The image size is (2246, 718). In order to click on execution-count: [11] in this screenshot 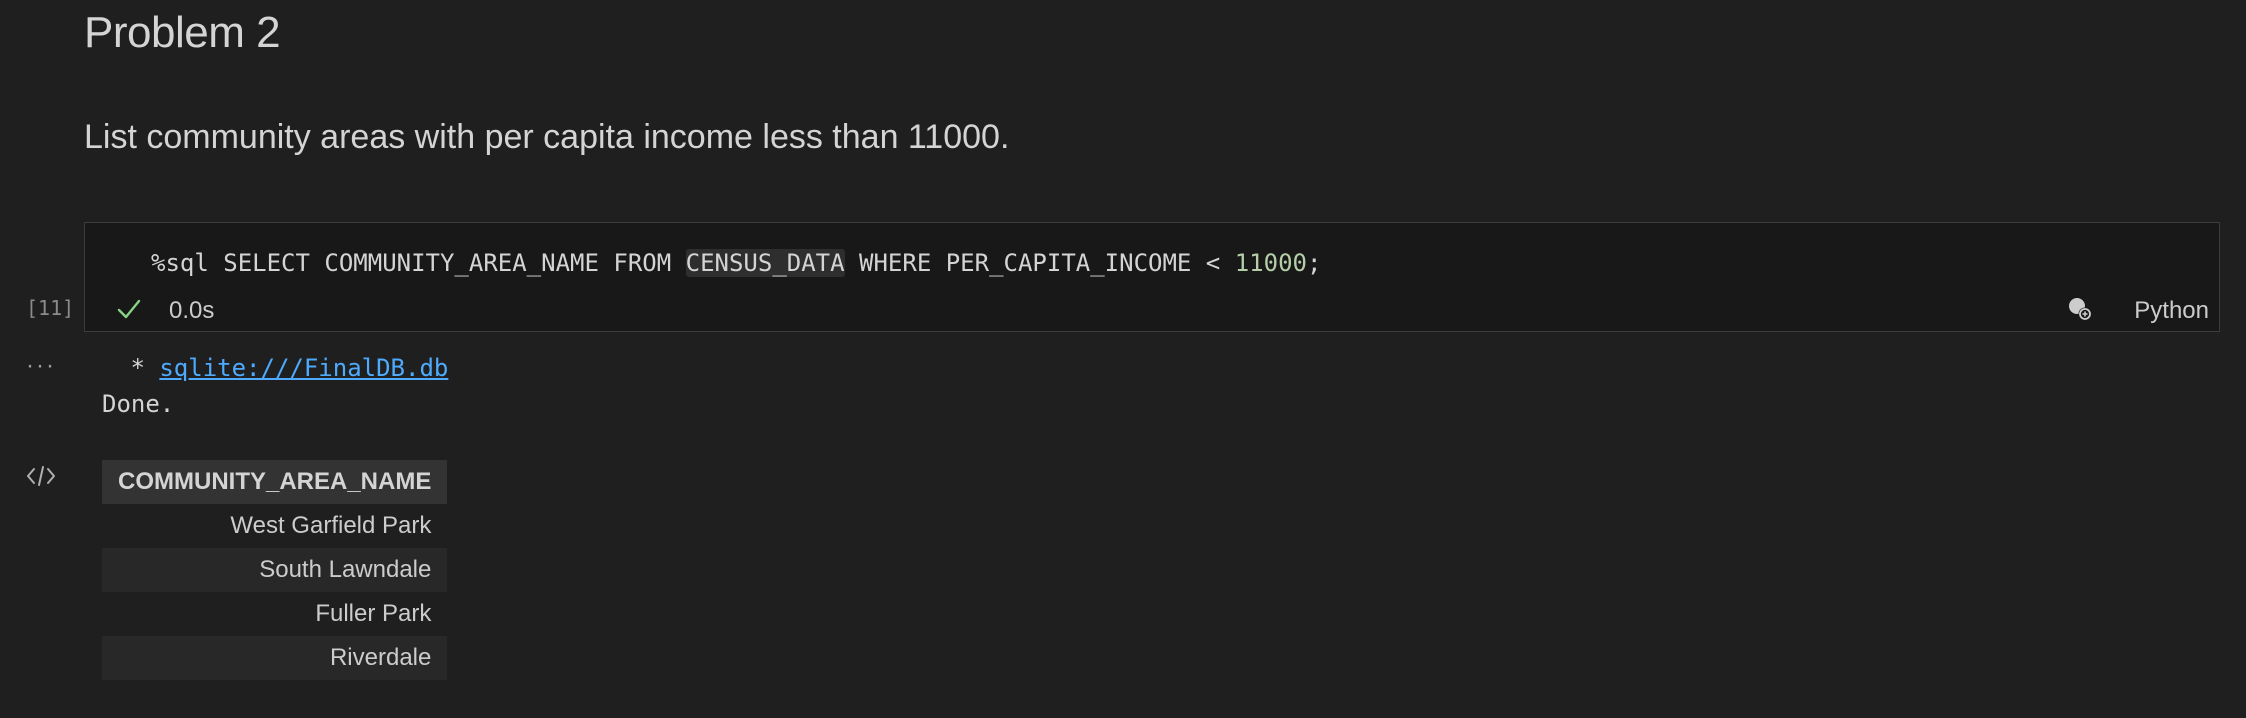, I will do `click(50, 308)`.